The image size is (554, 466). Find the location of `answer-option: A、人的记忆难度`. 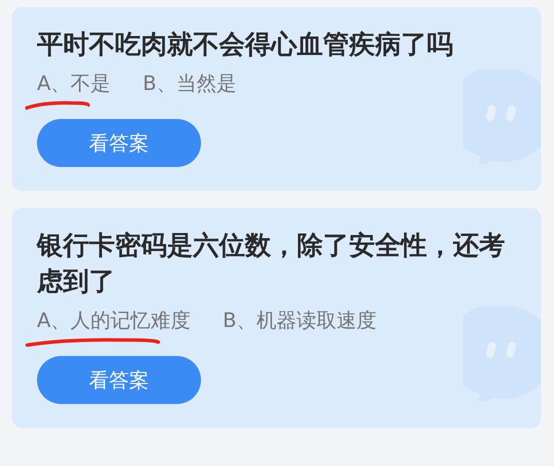

answer-option: A、人的记忆难度 is located at coordinates (114, 320).